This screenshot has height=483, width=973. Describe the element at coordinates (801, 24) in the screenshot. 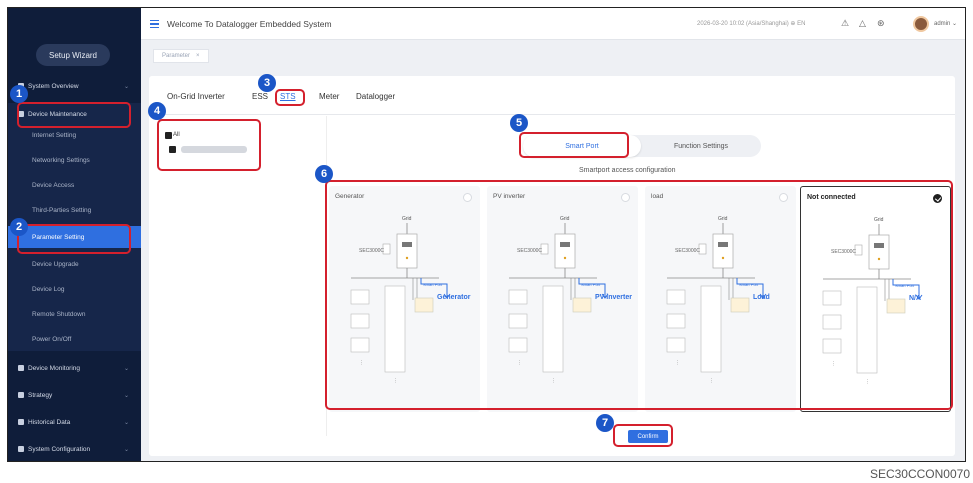

I see `language-value: EN` at that location.